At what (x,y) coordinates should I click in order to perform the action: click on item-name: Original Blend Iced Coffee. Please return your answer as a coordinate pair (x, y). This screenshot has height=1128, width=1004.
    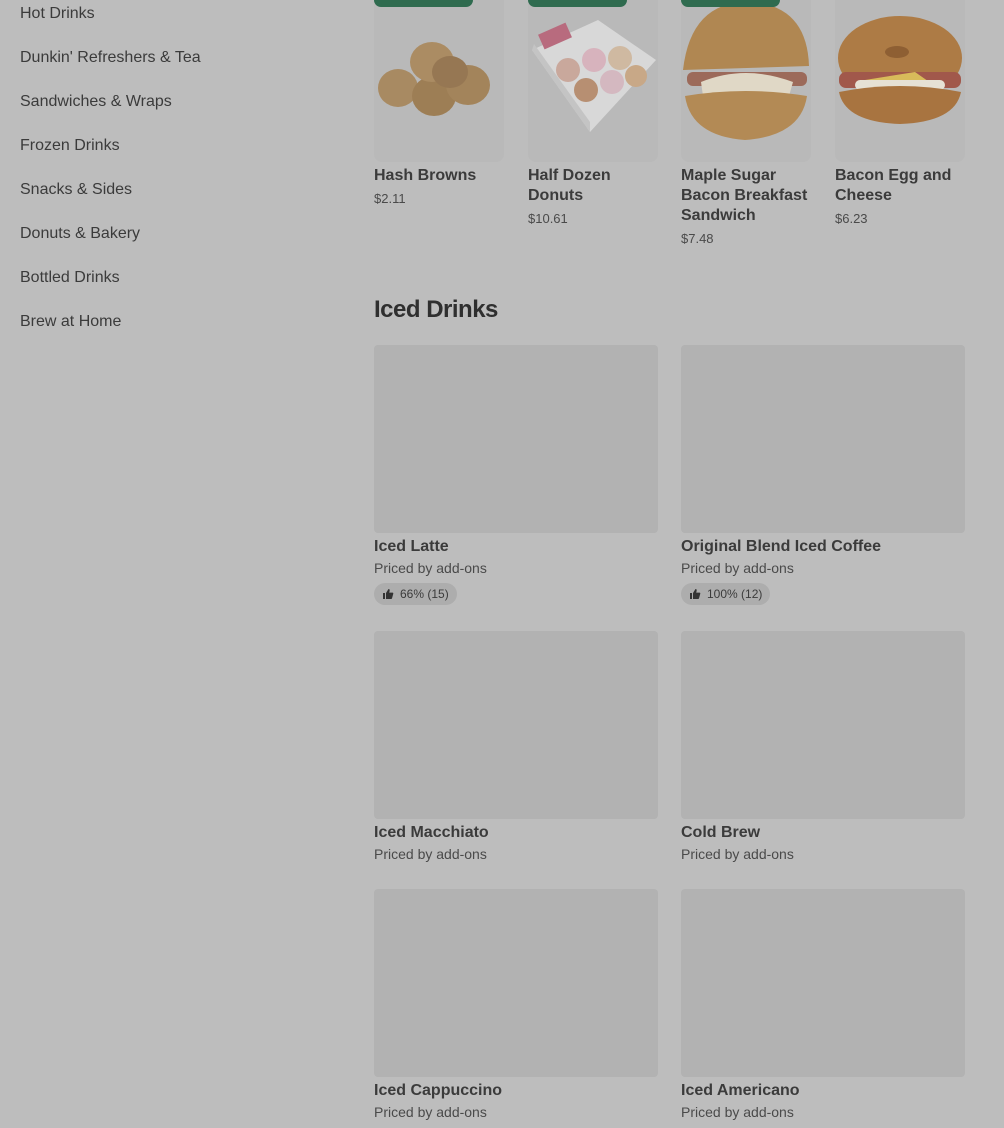
    Looking at the image, I should click on (781, 546).